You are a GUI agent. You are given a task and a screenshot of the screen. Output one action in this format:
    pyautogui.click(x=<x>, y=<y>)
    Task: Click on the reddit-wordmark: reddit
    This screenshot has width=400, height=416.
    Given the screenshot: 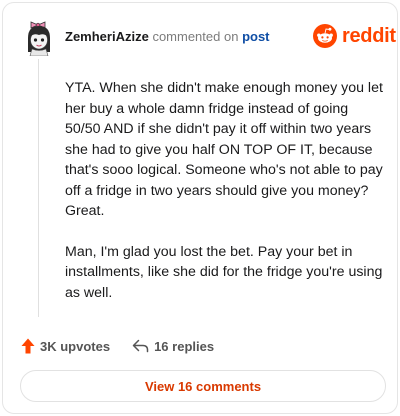 What is the action you would take?
    pyautogui.click(x=369, y=35)
    